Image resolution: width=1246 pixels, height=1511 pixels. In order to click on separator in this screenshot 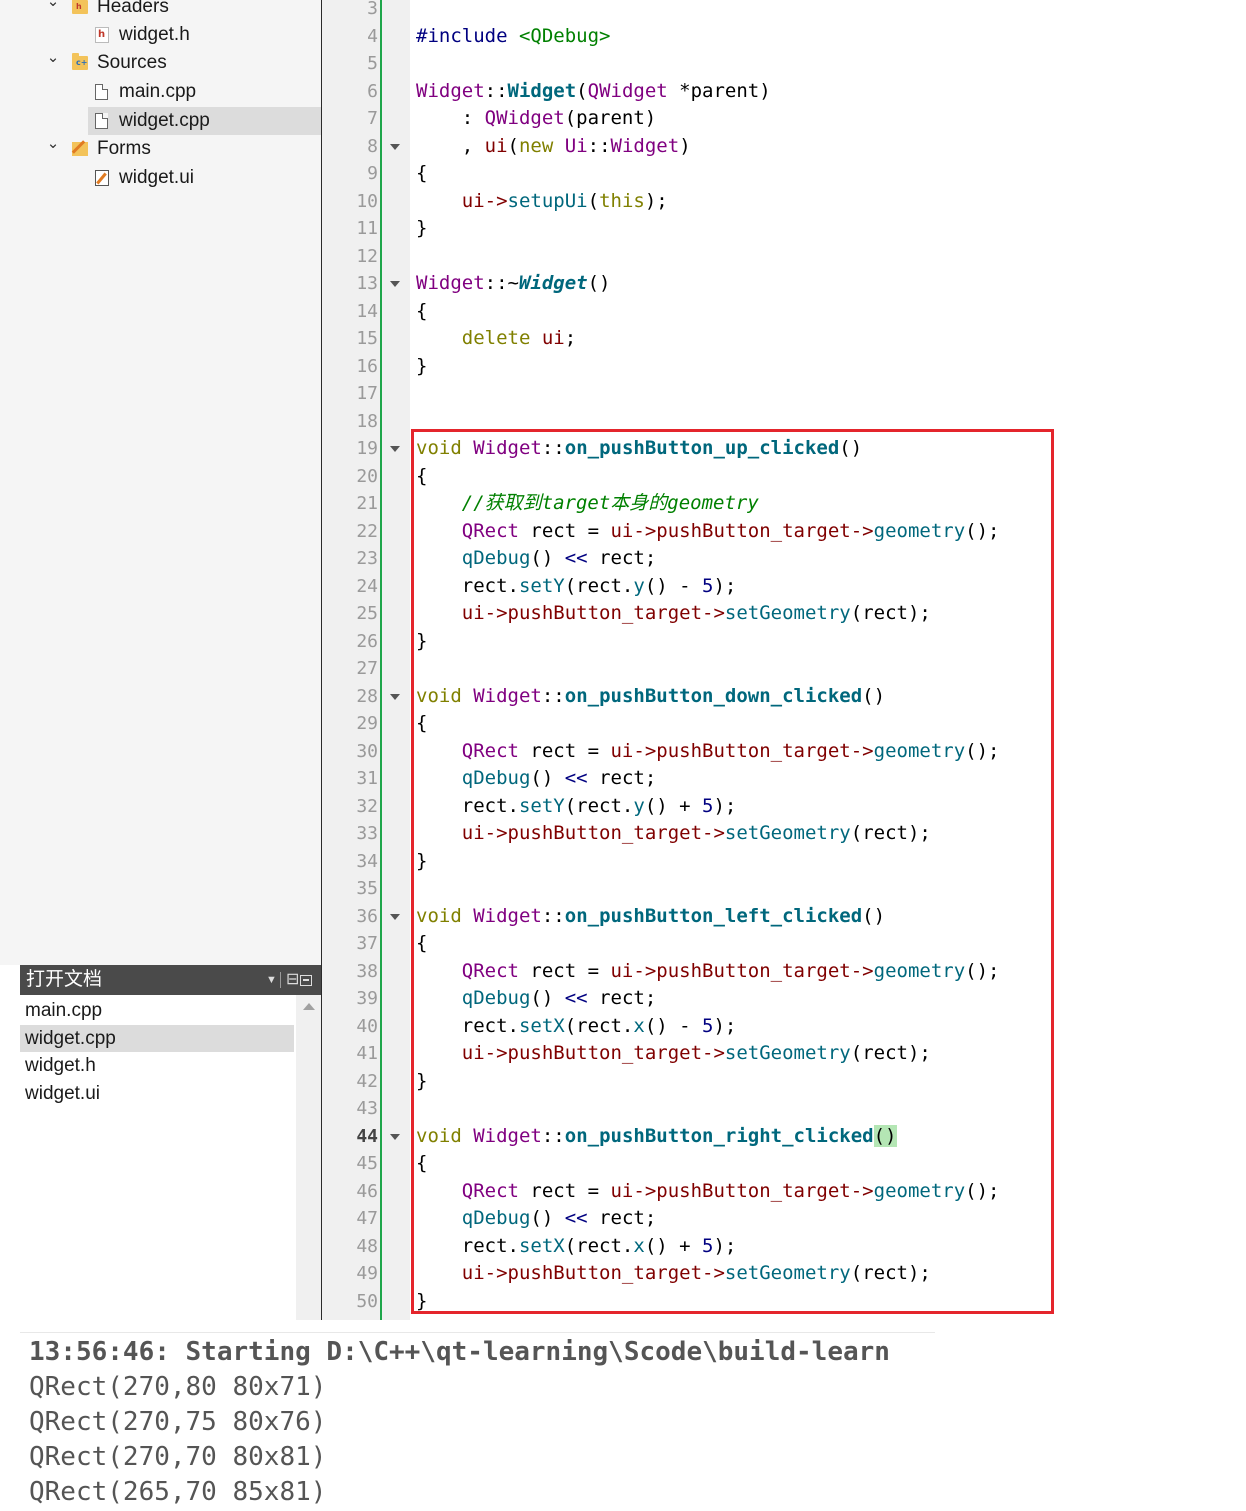, I will do `click(280, 980)`.